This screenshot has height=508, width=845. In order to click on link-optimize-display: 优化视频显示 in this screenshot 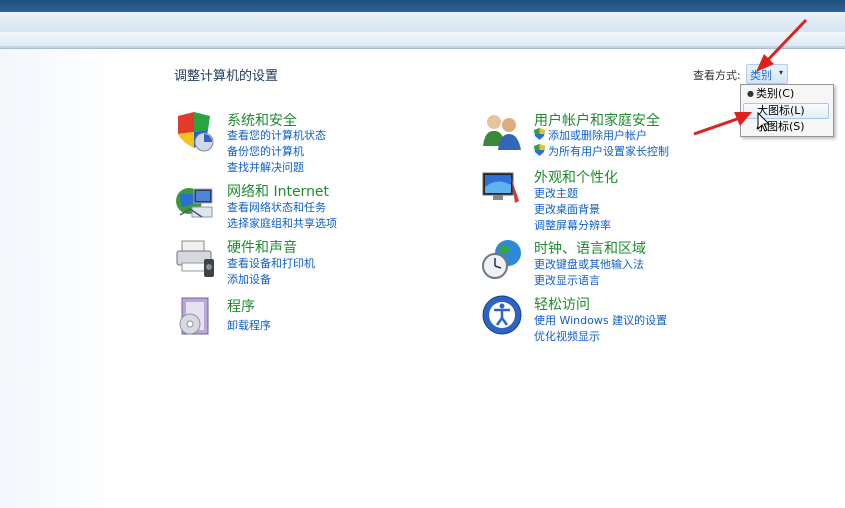, I will do `click(567, 336)`.